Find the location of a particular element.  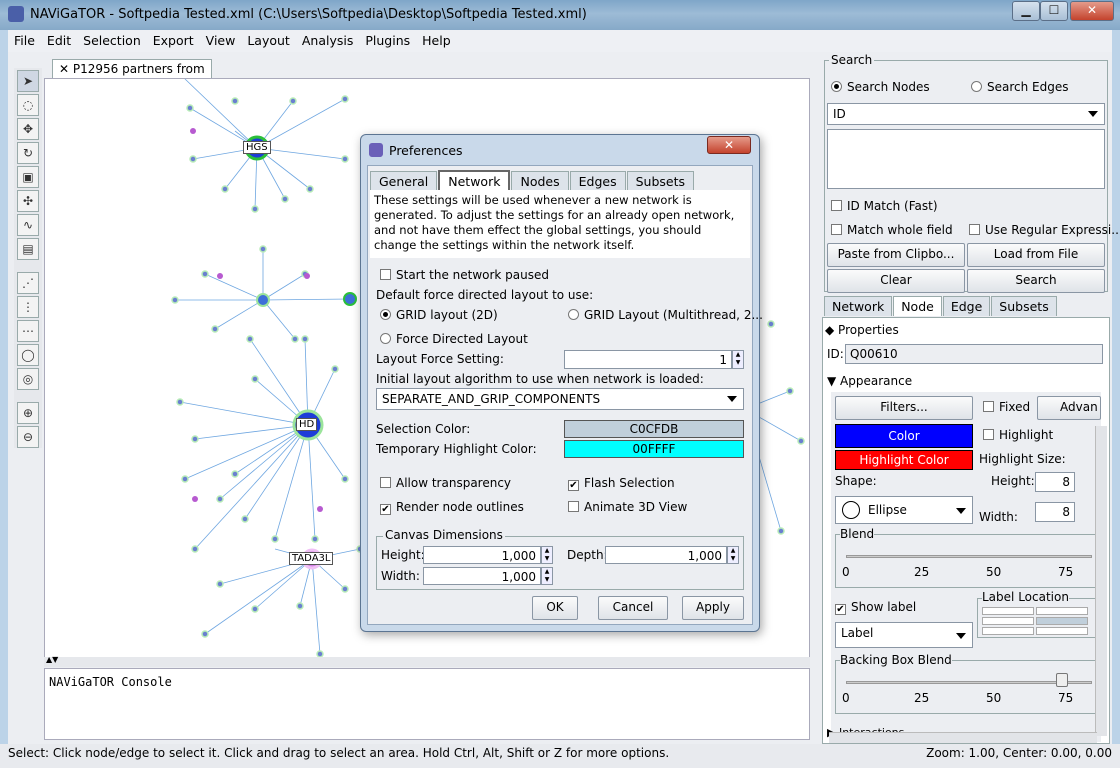

animate-3d-checkbox: Animate 3D View is located at coordinates (627, 507).